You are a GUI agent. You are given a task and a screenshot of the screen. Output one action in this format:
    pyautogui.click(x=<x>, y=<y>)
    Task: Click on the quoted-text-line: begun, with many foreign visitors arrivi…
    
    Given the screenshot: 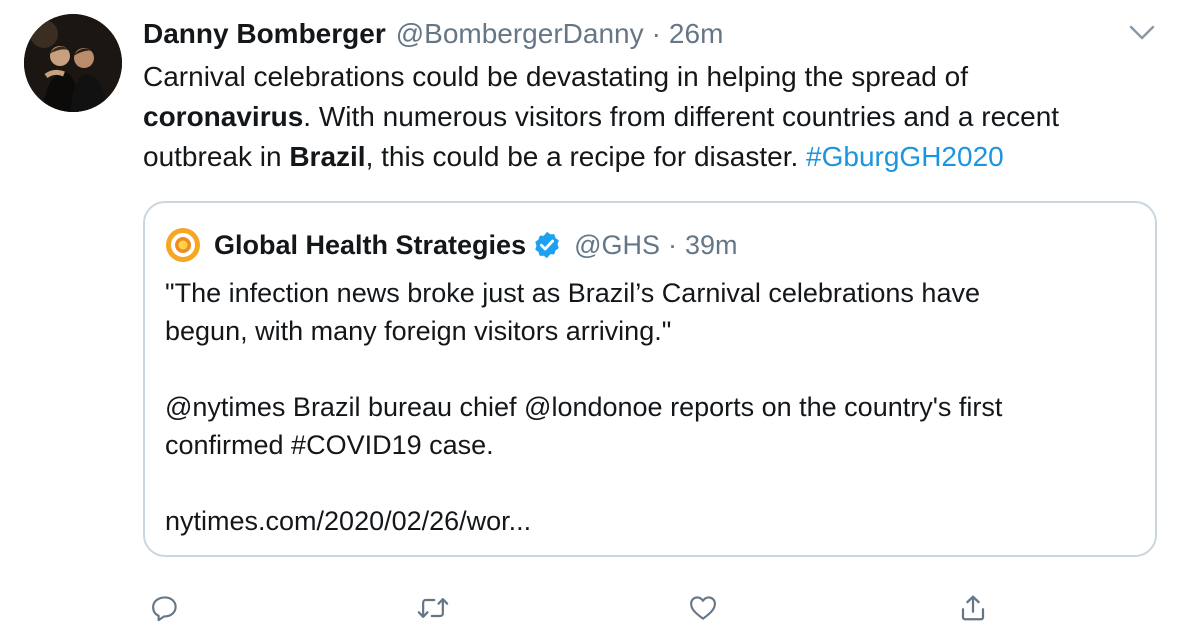 What is the action you would take?
    pyautogui.click(x=418, y=331)
    